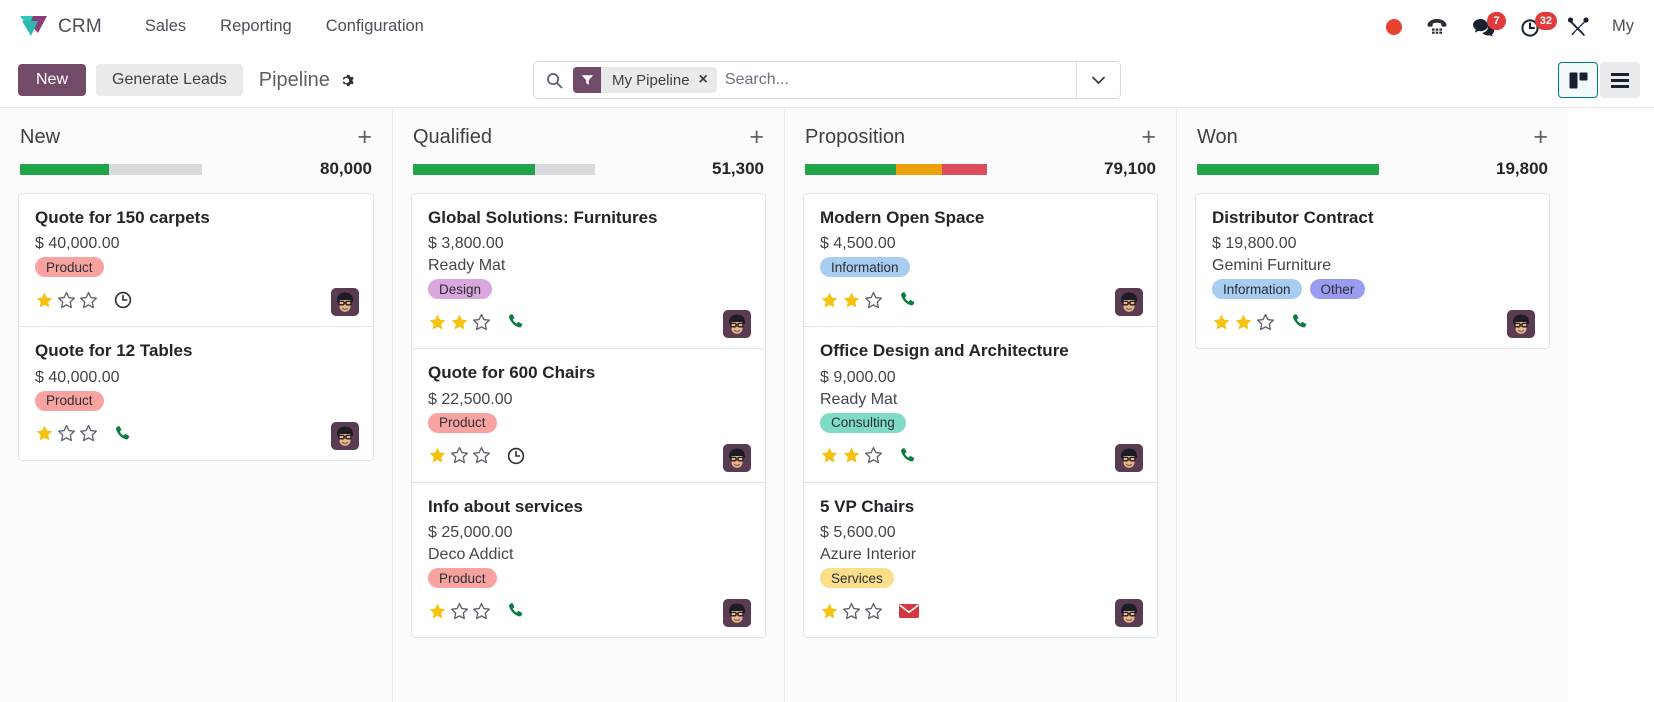 The width and height of the screenshot is (1654, 702). I want to click on card-tag: Services, so click(857, 578).